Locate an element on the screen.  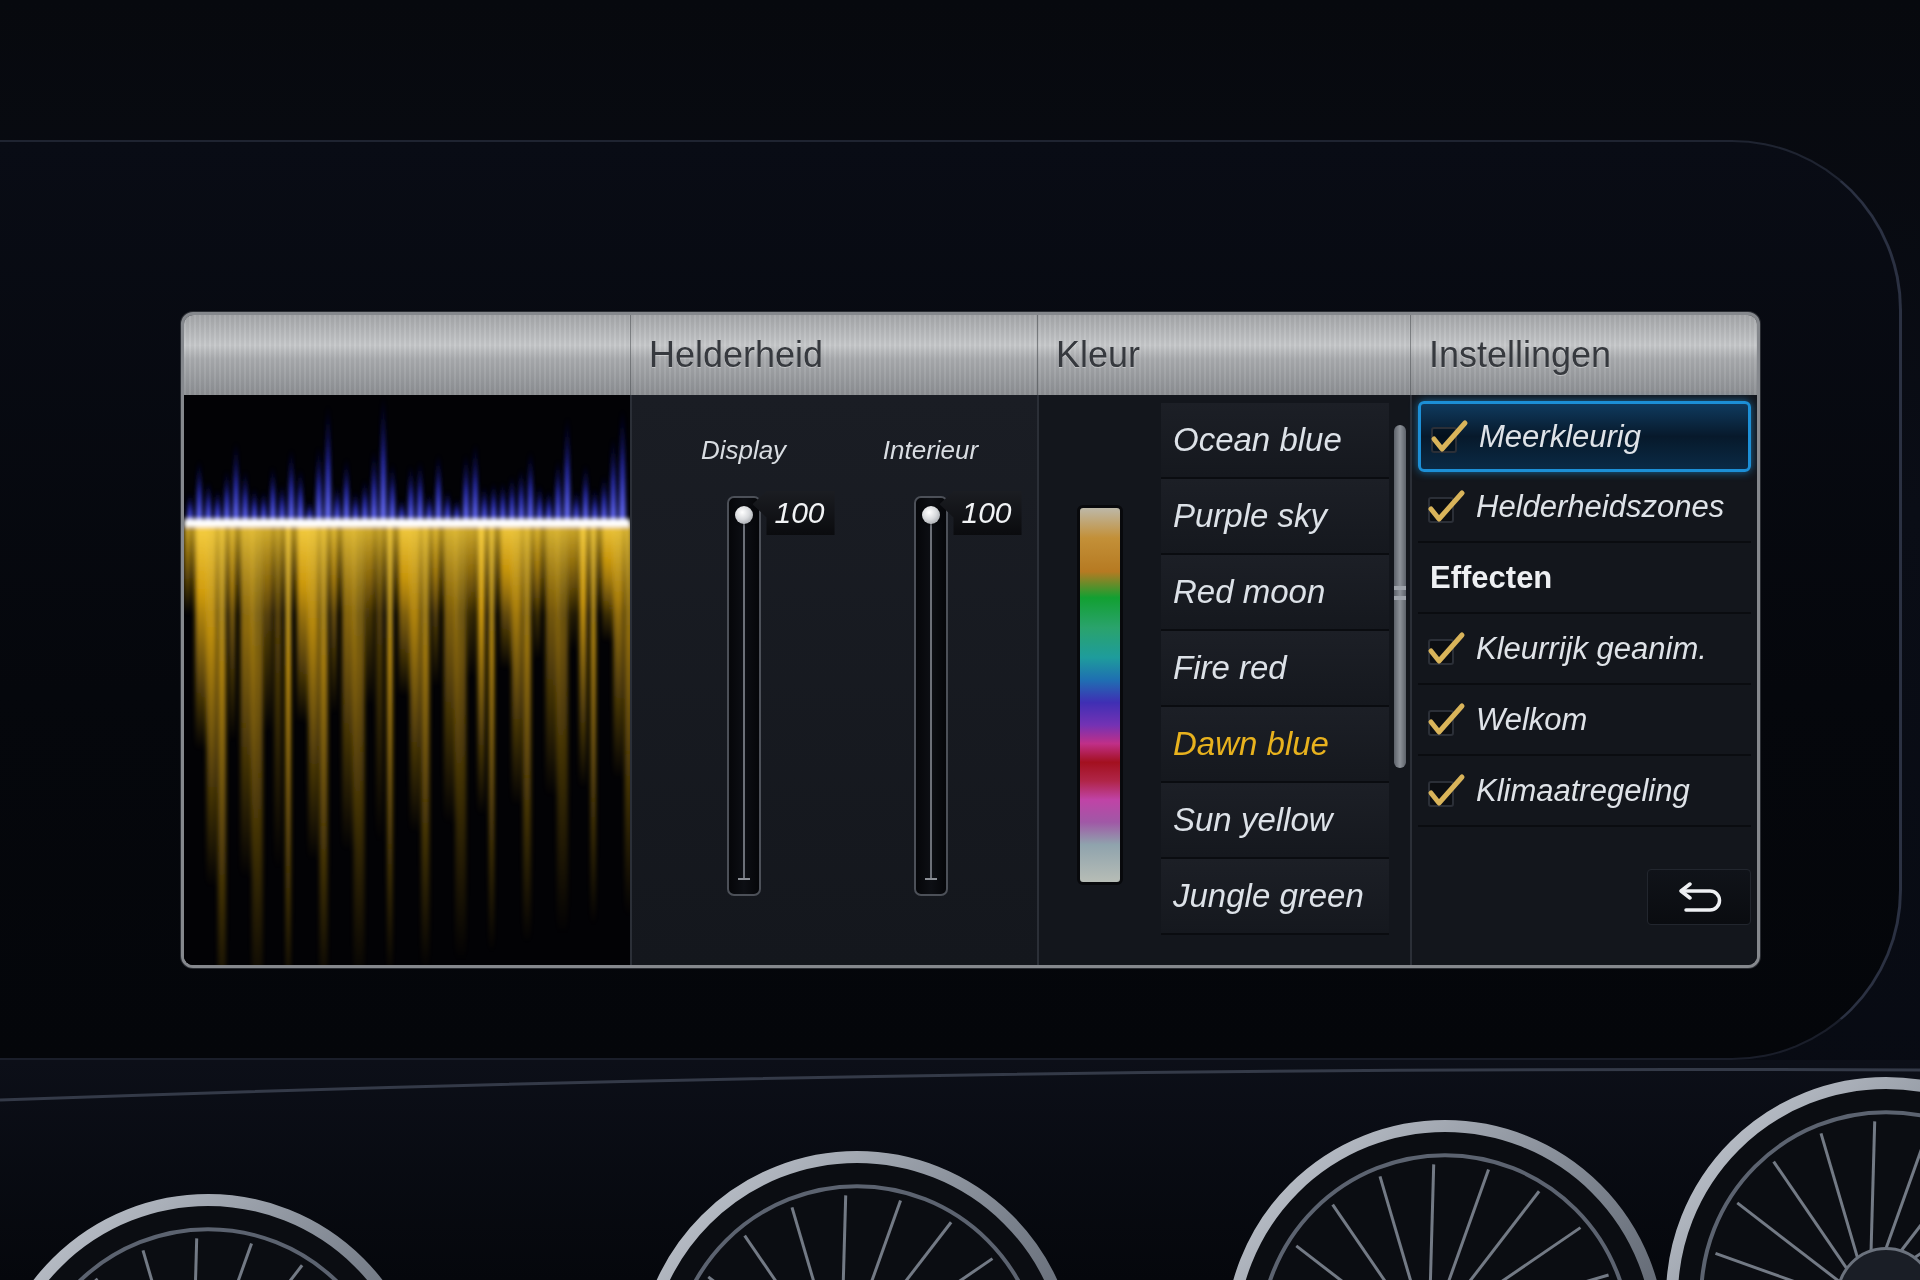
back-icon is located at coordinates (1699, 897).